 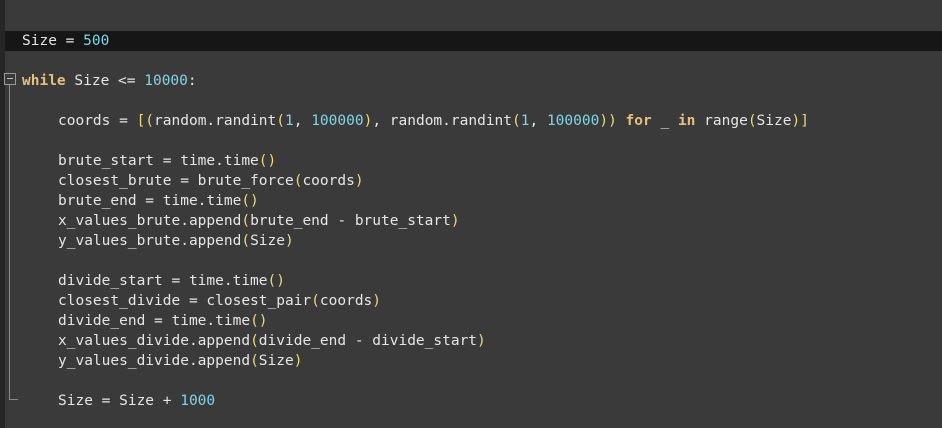 What do you see at coordinates (13, 399) in the screenshot?
I see `fold-guide-end` at bounding box center [13, 399].